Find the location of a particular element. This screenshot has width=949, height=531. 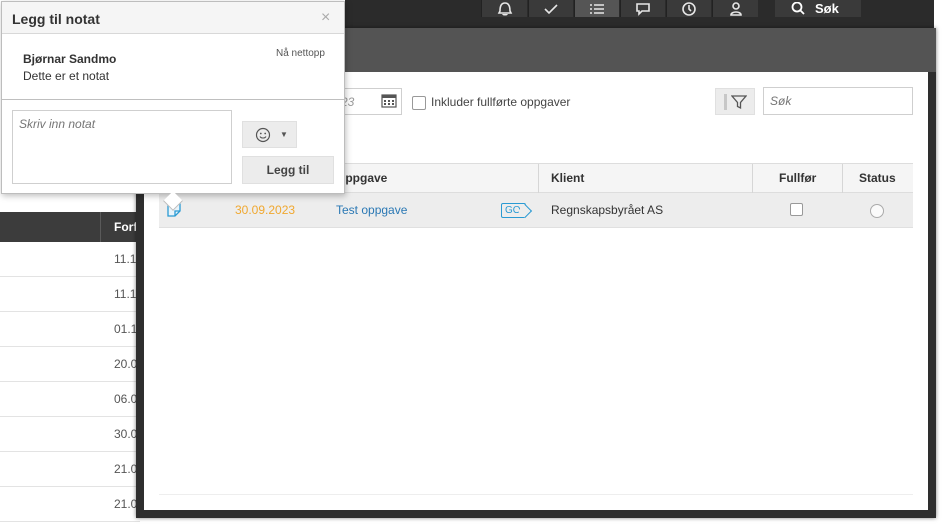

check-icon is located at coordinates (551, 8).